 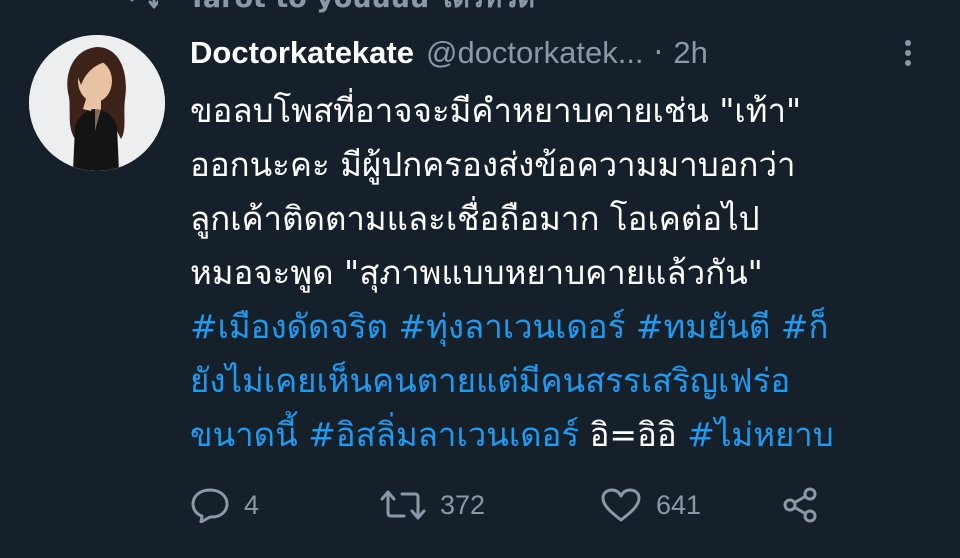 I want to click on tweet-text-line: ลูกเค้าติดตามและเชื่อถือมาก โอเคต่อไป, so click(x=570, y=219).